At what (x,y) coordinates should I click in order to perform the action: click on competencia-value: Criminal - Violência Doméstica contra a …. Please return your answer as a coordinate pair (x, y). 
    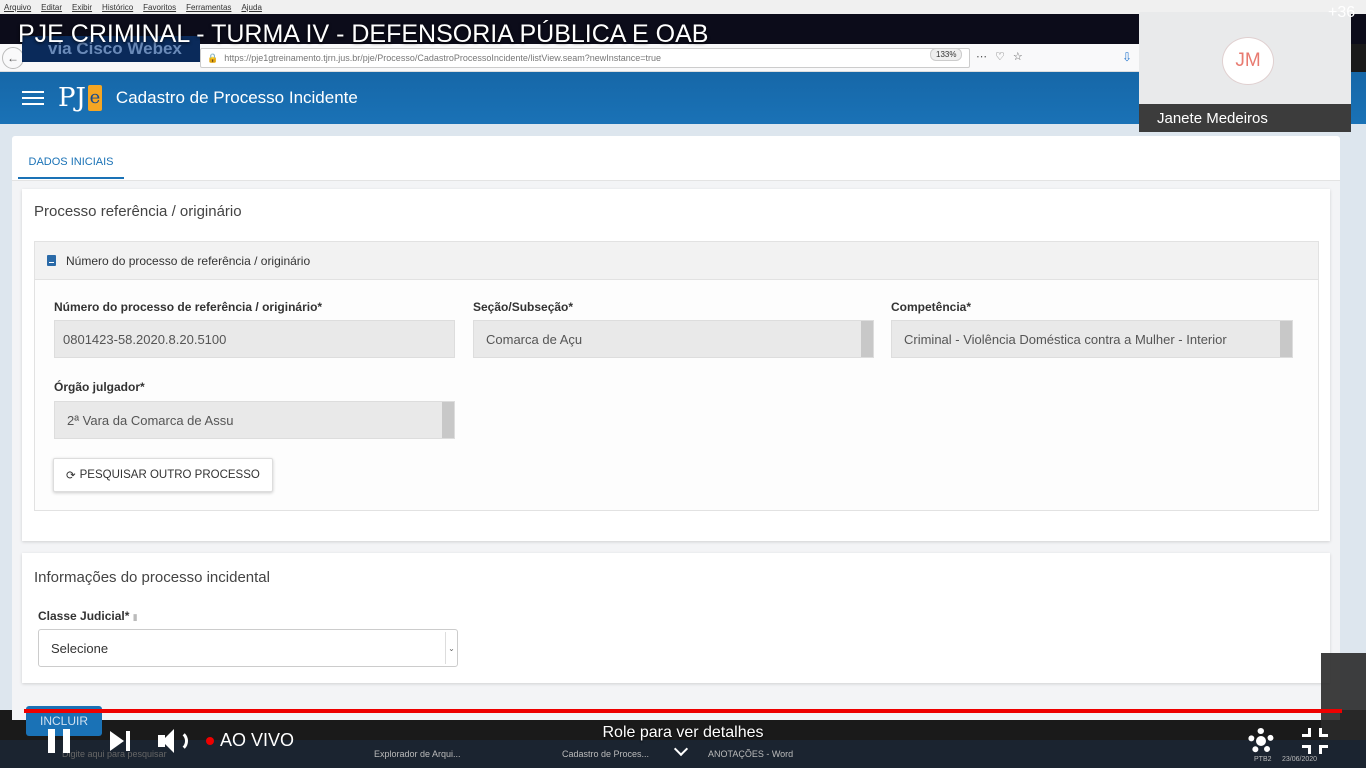
    Looking at the image, I should click on (1065, 339).